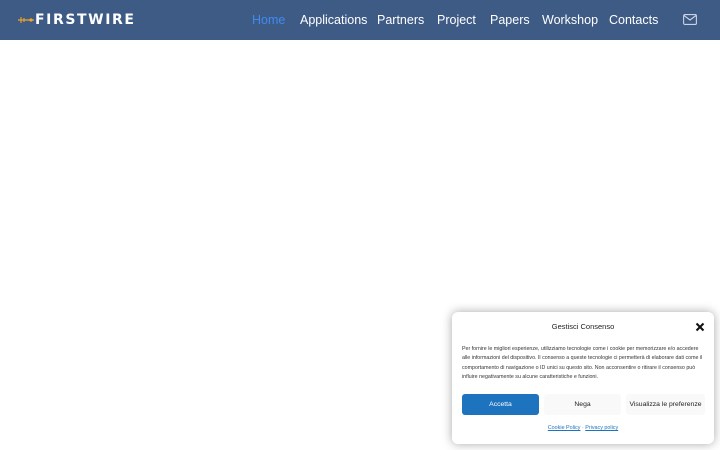  Describe the element at coordinates (564, 428) in the screenshot. I see `cookie-policy-link: Cookie Policy` at that location.